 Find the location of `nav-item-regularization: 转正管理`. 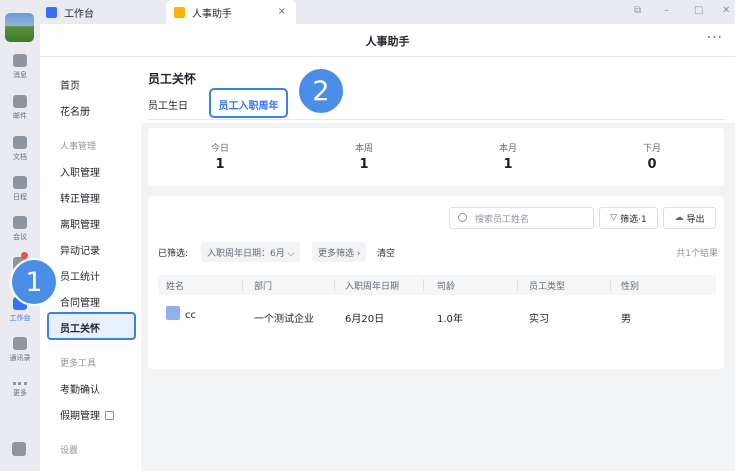

nav-item-regularization: 转正管理 is located at coordinates (80, 197).